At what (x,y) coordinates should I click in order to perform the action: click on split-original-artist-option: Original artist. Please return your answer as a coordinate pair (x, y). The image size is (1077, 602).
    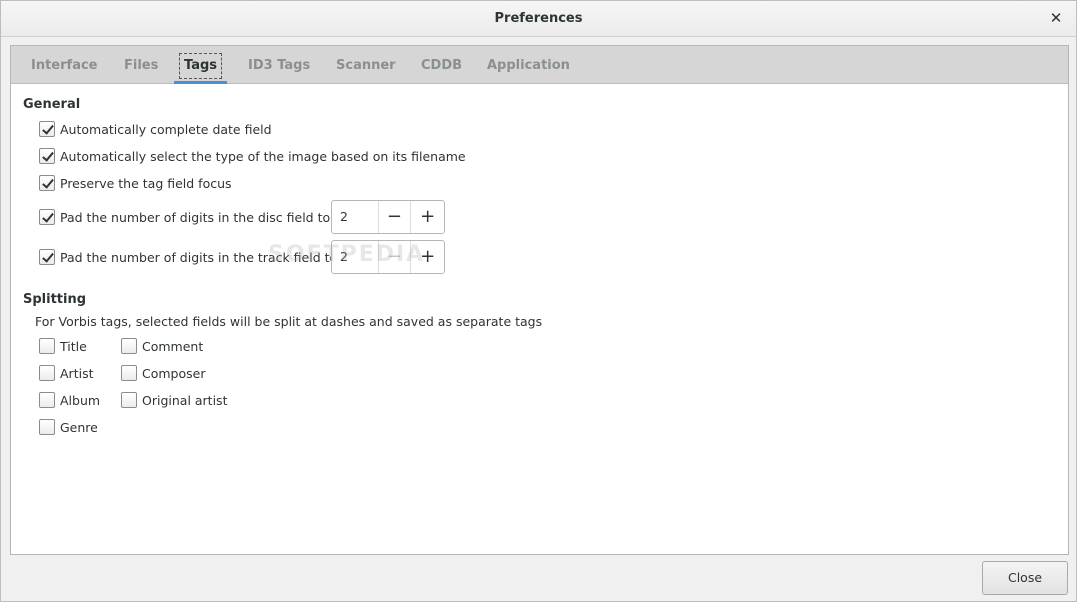
    Looking at the image, I should click on (174, 400).